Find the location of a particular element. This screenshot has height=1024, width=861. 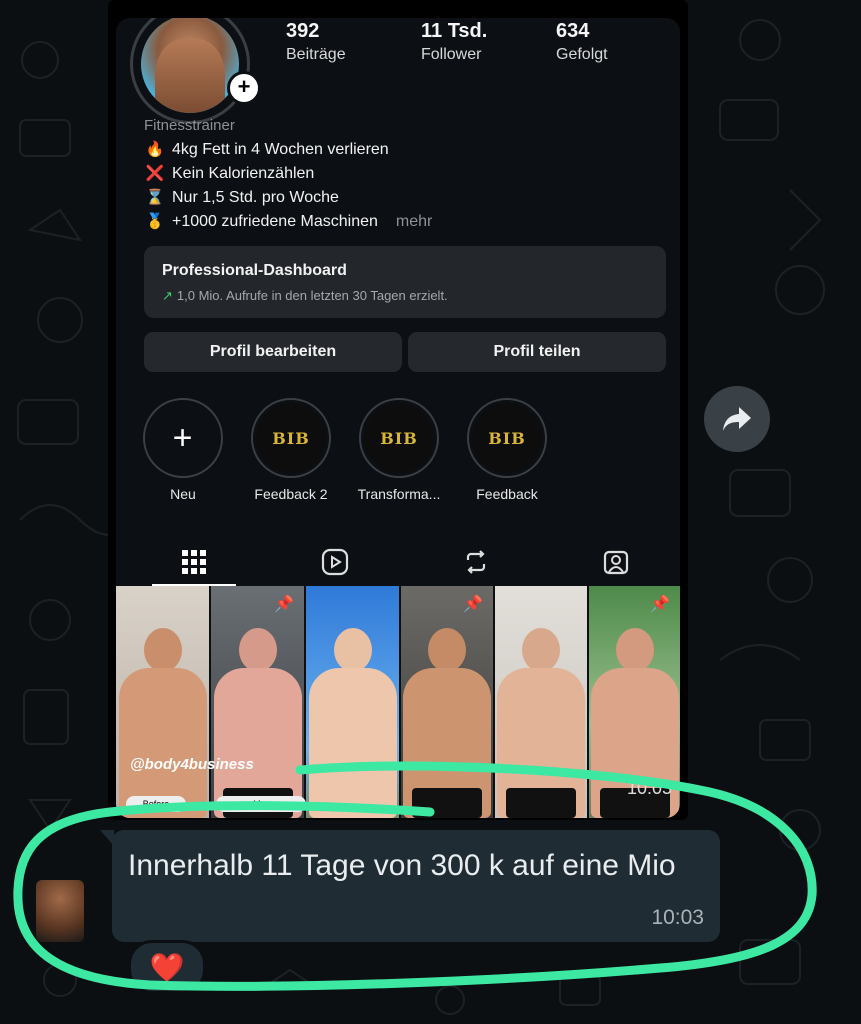

stat-following-count: 634 is located at coordinates (573, 31).